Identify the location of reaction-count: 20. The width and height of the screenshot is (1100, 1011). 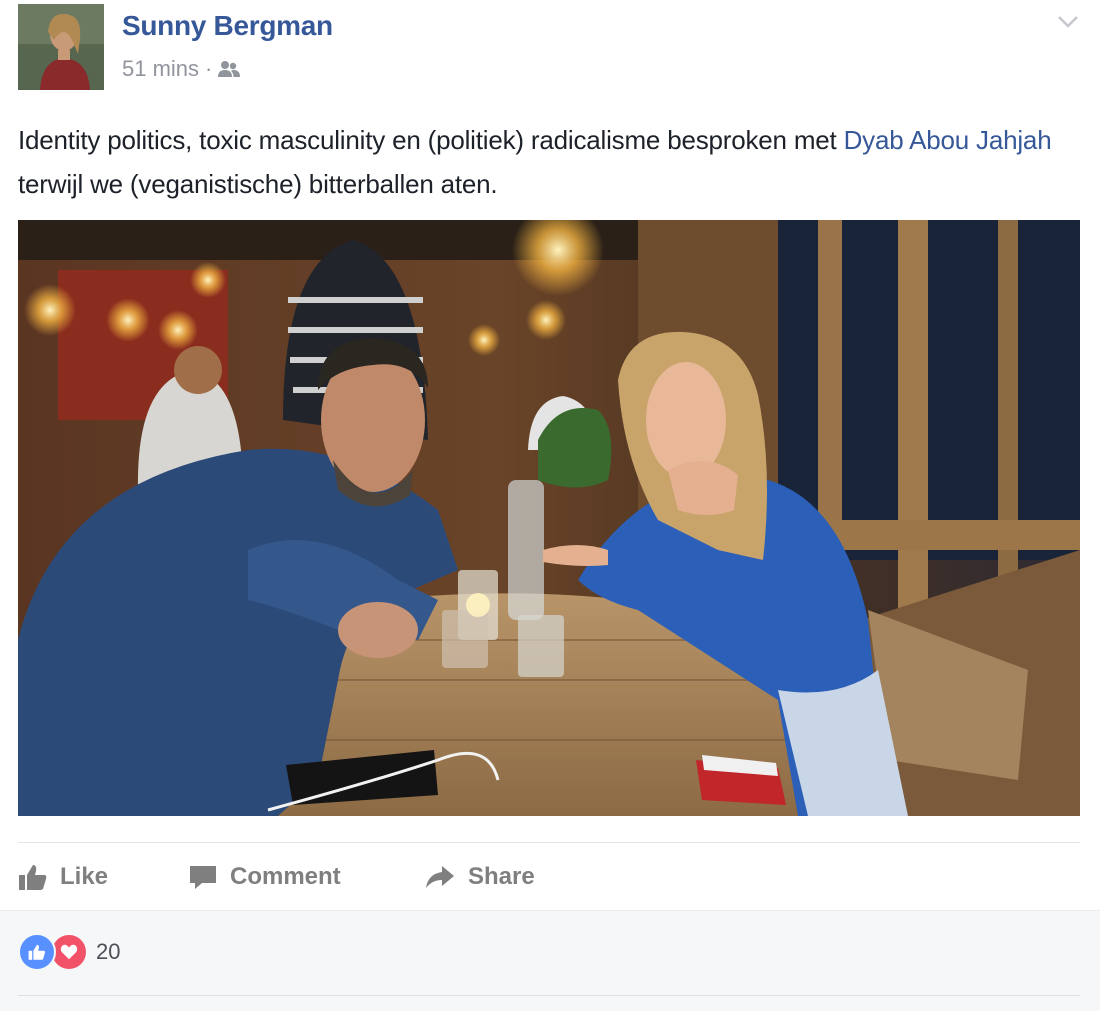
(108, 952).